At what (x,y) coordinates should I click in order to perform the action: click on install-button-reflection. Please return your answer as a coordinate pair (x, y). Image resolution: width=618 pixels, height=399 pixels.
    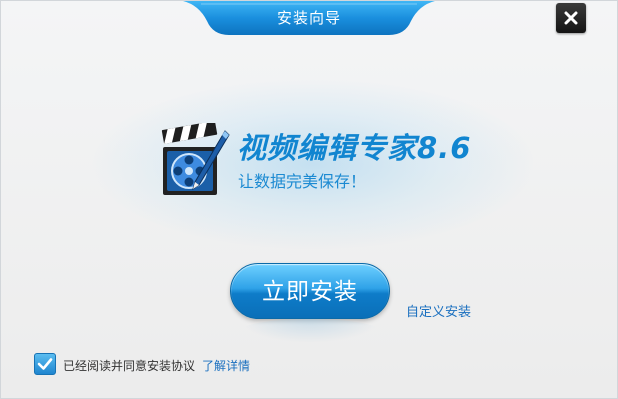
    Looking at the image, I should click on (310, 331).